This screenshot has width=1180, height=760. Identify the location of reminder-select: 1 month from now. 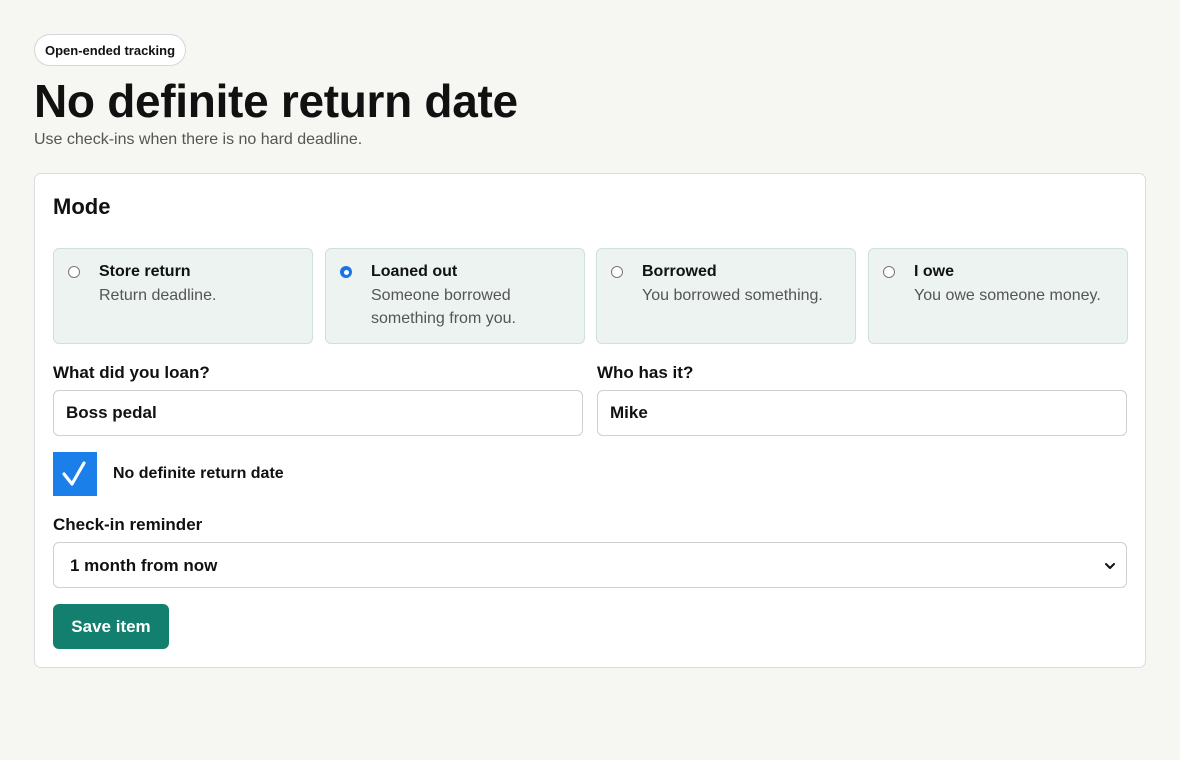
(590, 565).